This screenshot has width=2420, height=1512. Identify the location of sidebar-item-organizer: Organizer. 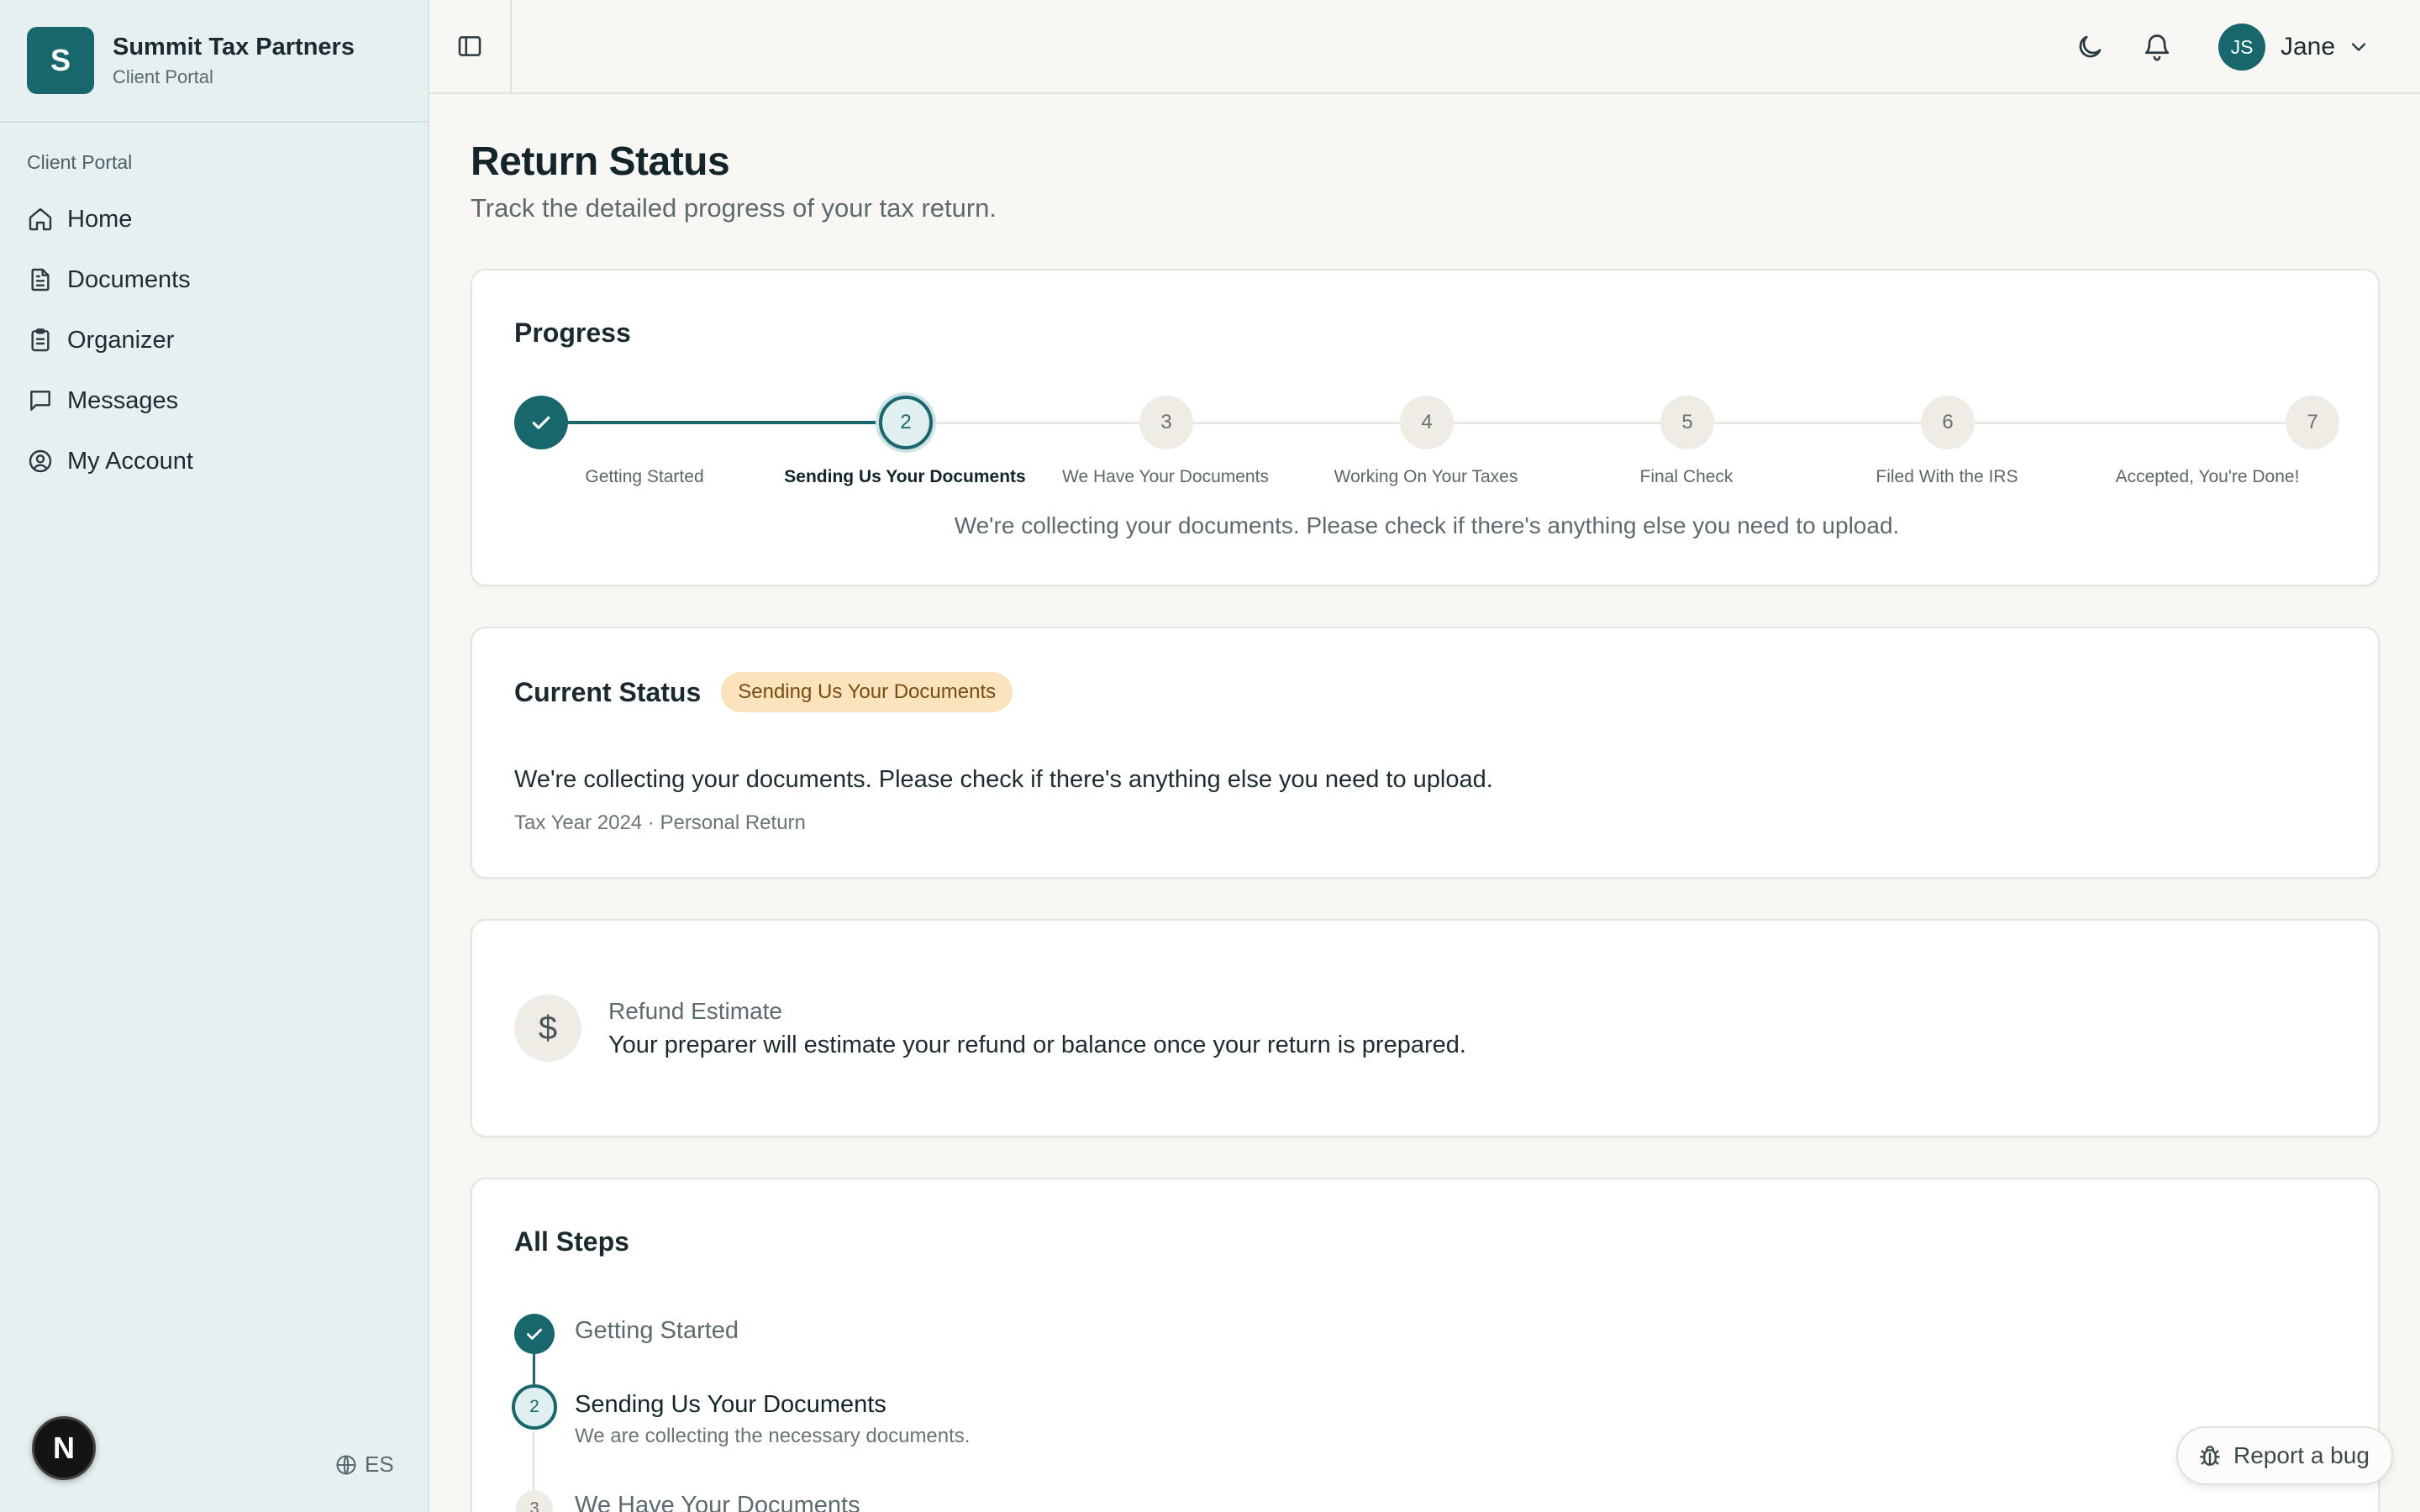
(214, 340).